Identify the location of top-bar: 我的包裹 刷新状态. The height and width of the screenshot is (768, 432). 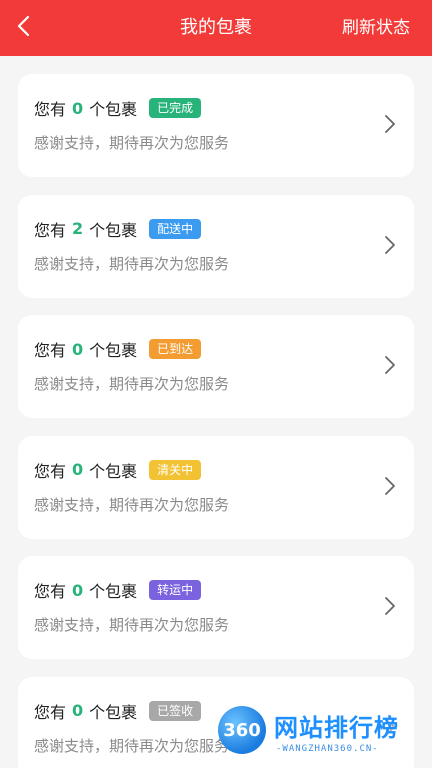
(216, 28).